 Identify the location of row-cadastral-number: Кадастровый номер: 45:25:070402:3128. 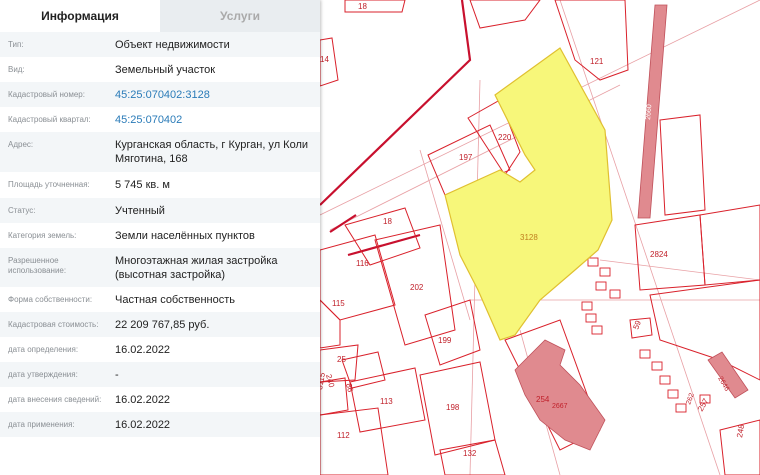
(160, 94).